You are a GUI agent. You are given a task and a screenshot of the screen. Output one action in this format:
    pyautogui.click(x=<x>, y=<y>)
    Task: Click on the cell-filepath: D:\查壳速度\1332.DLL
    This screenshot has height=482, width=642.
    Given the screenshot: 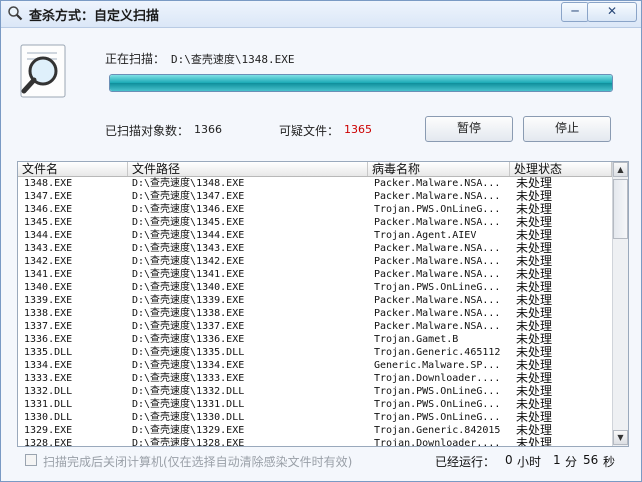 What is the action you would take?
    pyautogui.click(x=188, y=391)
    